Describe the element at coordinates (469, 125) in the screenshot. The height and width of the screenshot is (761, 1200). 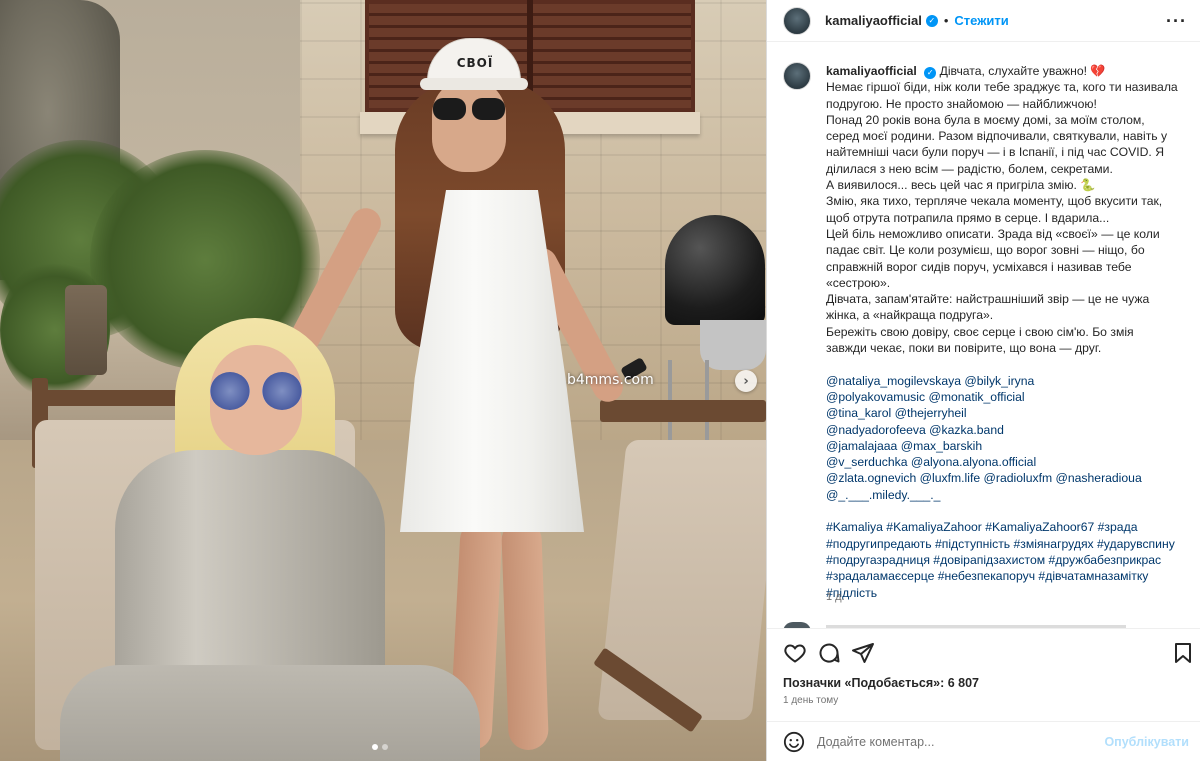
I see `face` at that location.